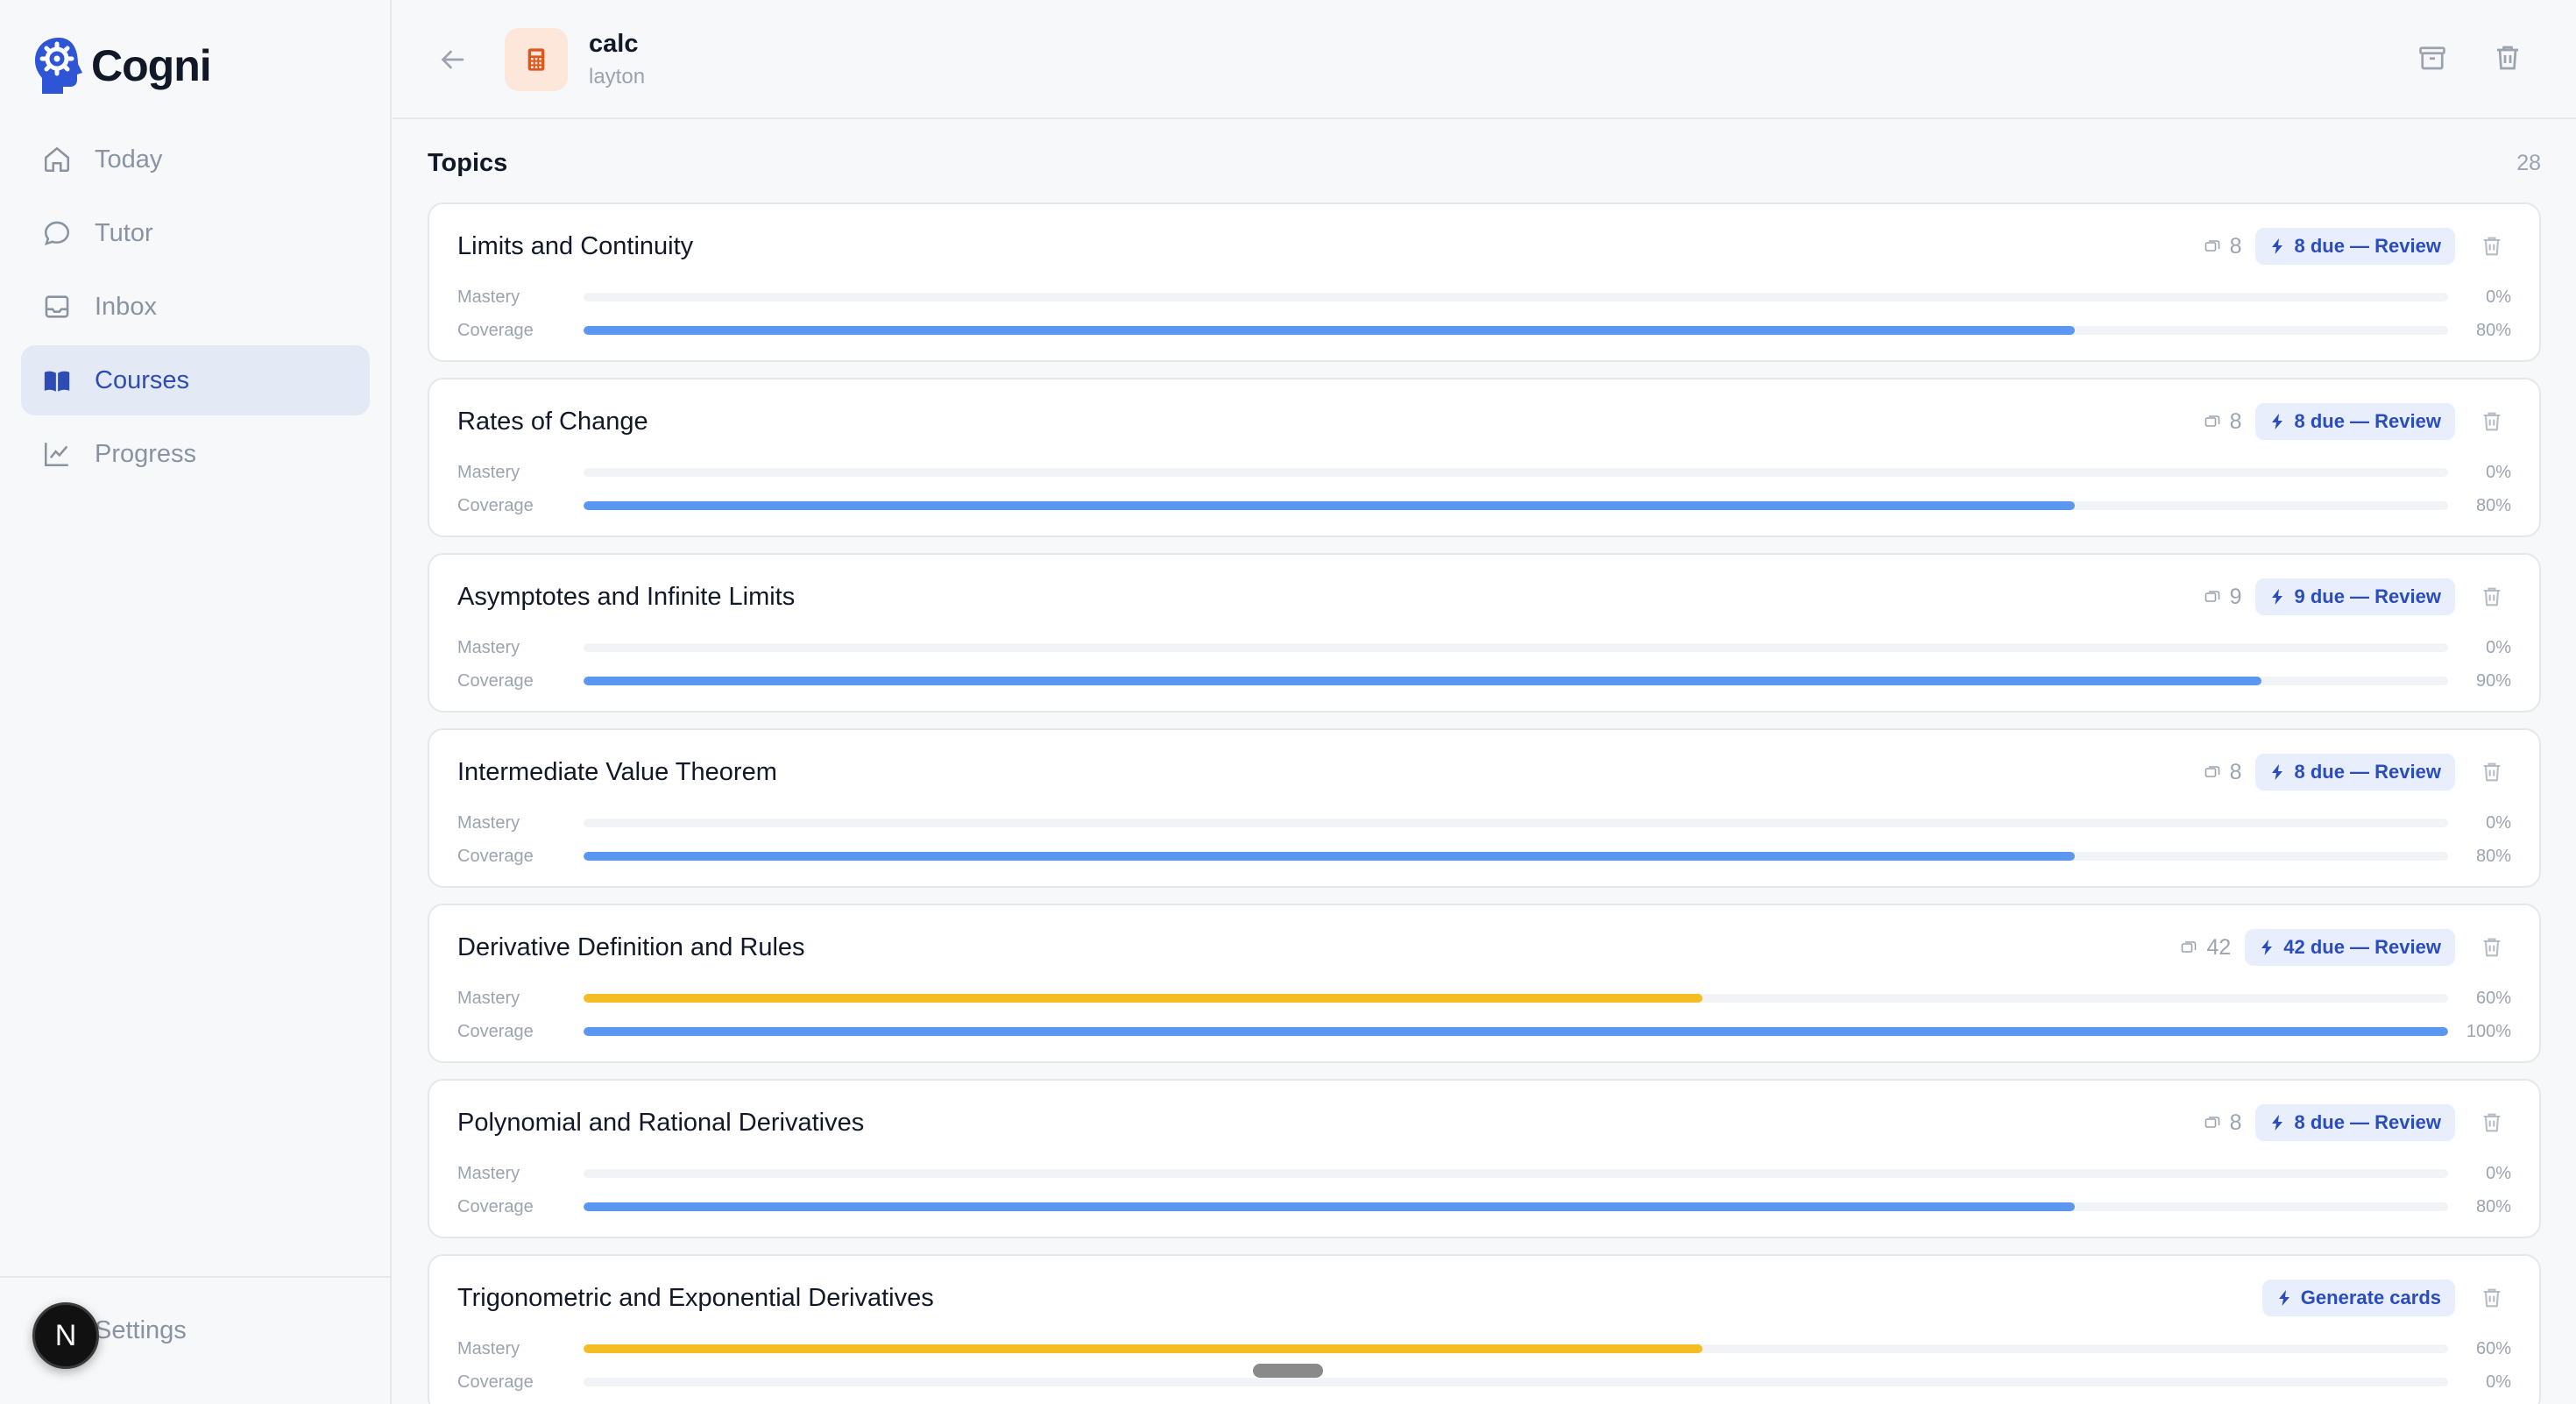 Image resolution: width=2576 pixels, height=1404 pixels. Describe the element at coordinates (552, 422) in the screenshot. I see `topic-title: Rates of Change` at that location.